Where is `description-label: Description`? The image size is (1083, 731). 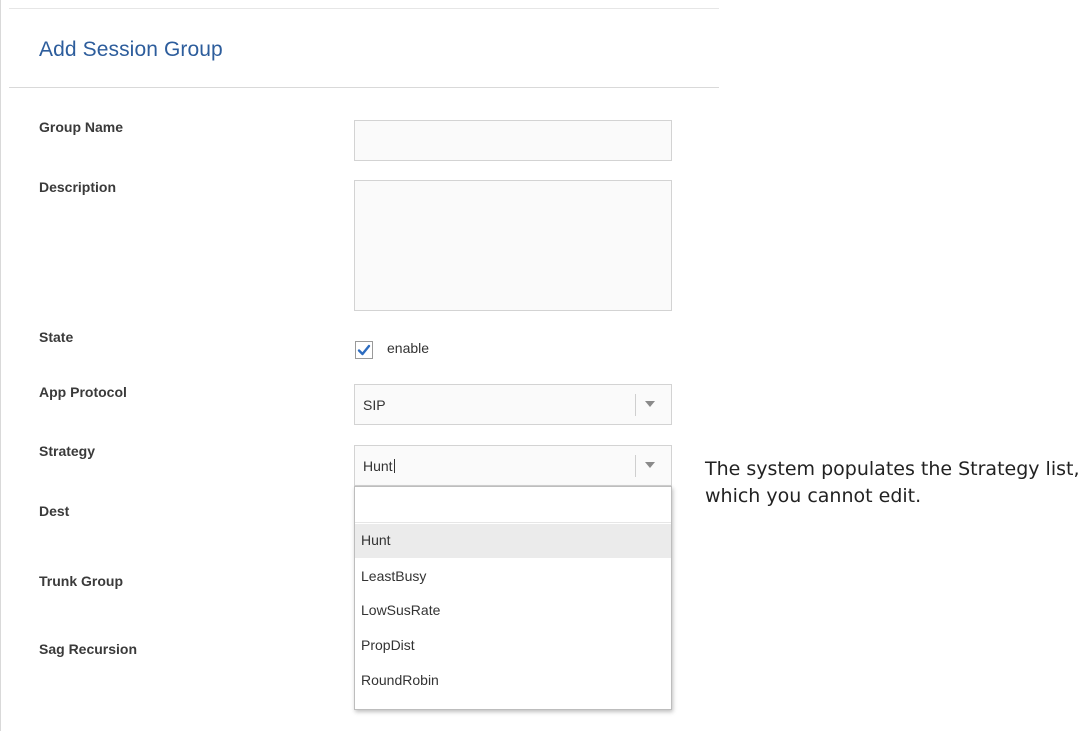
description-label: Description is located at coordinates (78, 187).